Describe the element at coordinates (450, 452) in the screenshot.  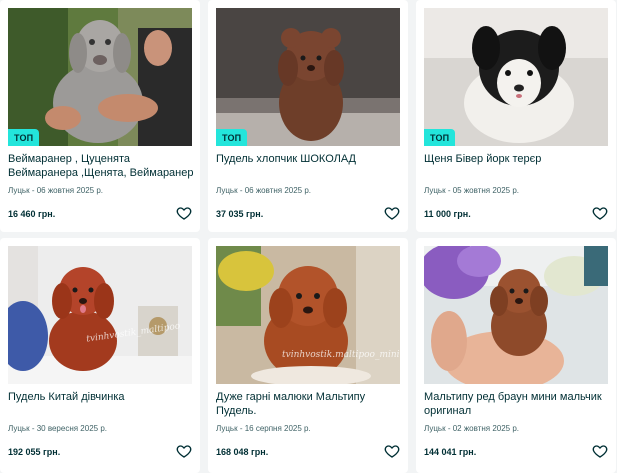
I see `listing-price: 144 041 грн.` at that location.